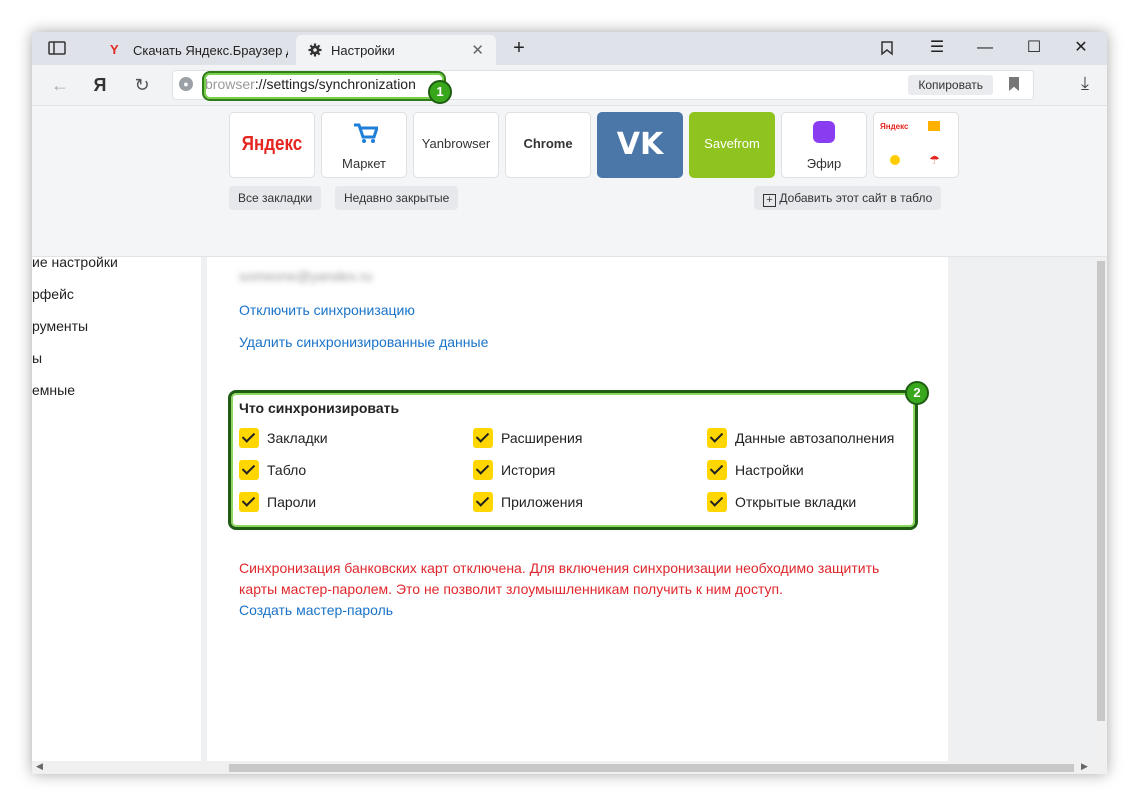 The width and height of the screenshot is (1139, 807). Describe the element at coordinates (37, 358) in the screenshot. I see `sidebar-item-sites: ы` at that location.